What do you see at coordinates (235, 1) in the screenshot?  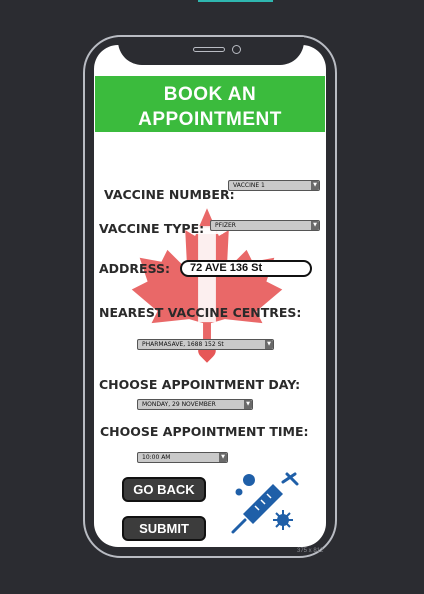 I see `top-accent-bar` at bounding box center [235, 1].